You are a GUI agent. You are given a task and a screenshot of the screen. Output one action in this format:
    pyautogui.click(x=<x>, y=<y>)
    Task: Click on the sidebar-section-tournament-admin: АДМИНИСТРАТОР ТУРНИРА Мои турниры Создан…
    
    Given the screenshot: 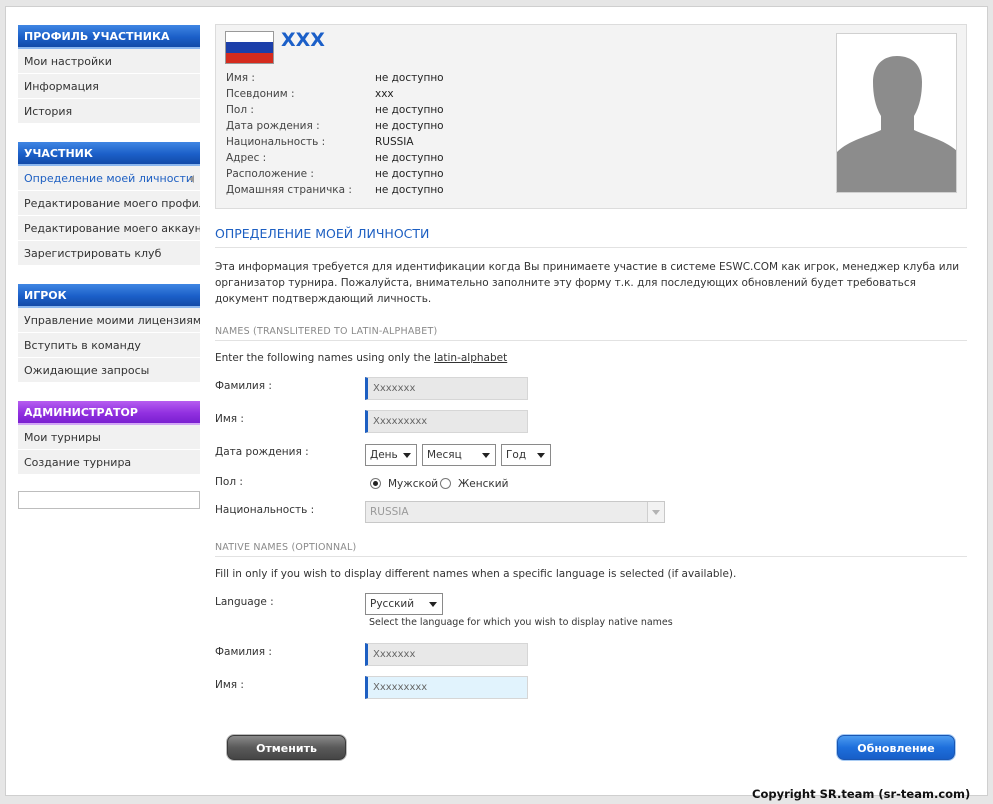 What is the action you would take?
    pyautogui.click(x=109, y=438)
    